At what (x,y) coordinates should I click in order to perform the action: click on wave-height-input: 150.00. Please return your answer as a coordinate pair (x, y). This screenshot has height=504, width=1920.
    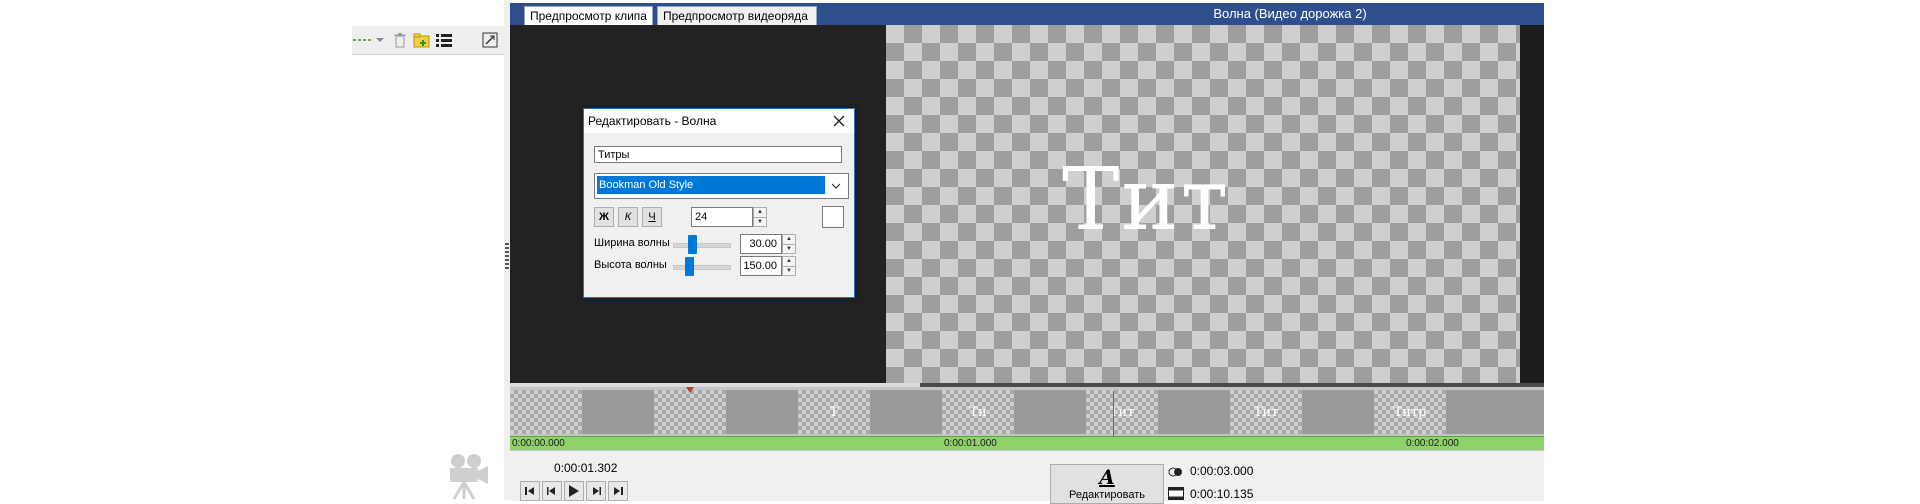
    Looking at the image, I should click on (761, 266).